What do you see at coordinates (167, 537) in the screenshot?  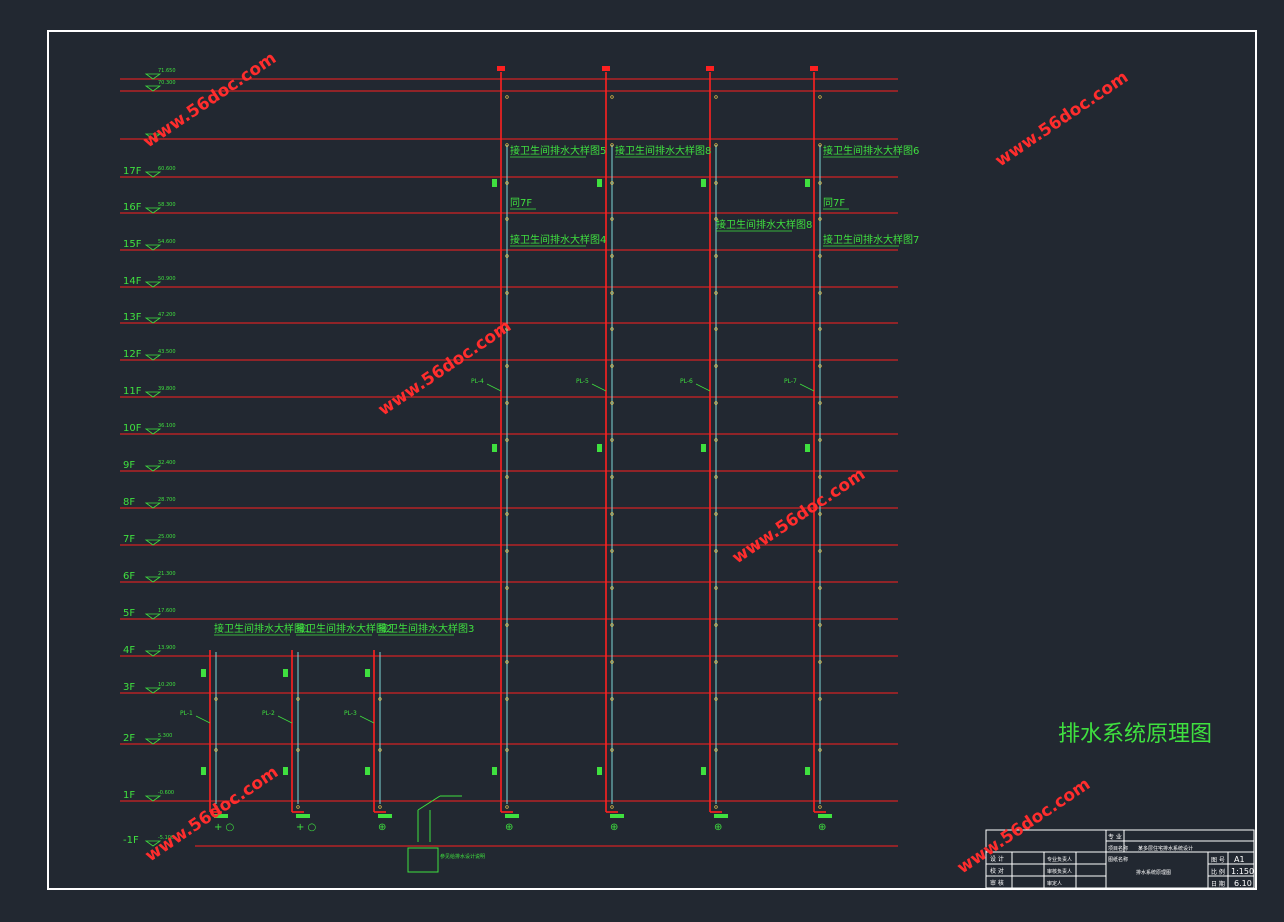 I see `elevation-label: 25.000` at bounding box center [167, 537].